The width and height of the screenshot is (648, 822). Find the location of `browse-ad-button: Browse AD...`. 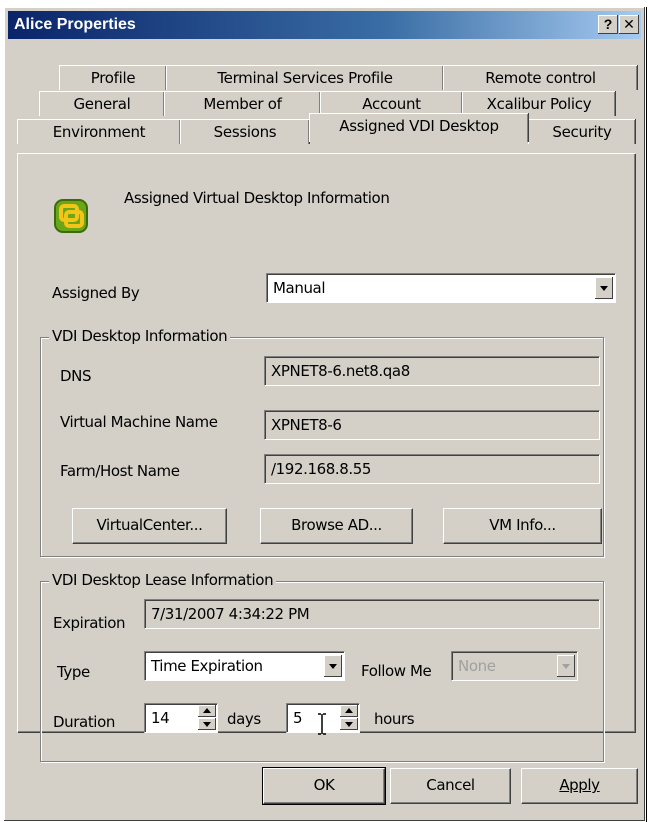

browse-ad-button: Browse AD... is located at coordinates (336, 526).